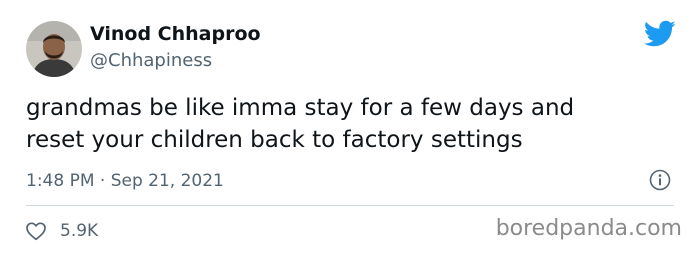  I want to click on heart-icon, so click(36, 231).